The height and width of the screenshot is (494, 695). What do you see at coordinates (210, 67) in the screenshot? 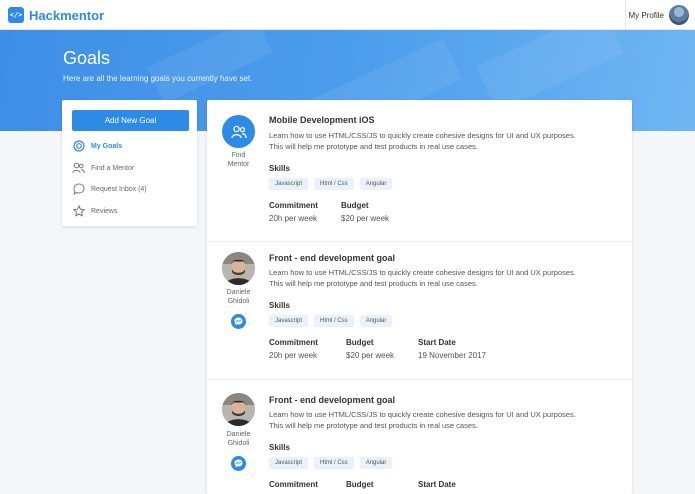
I see `hero-decoration` at bounding box center [210, 67].